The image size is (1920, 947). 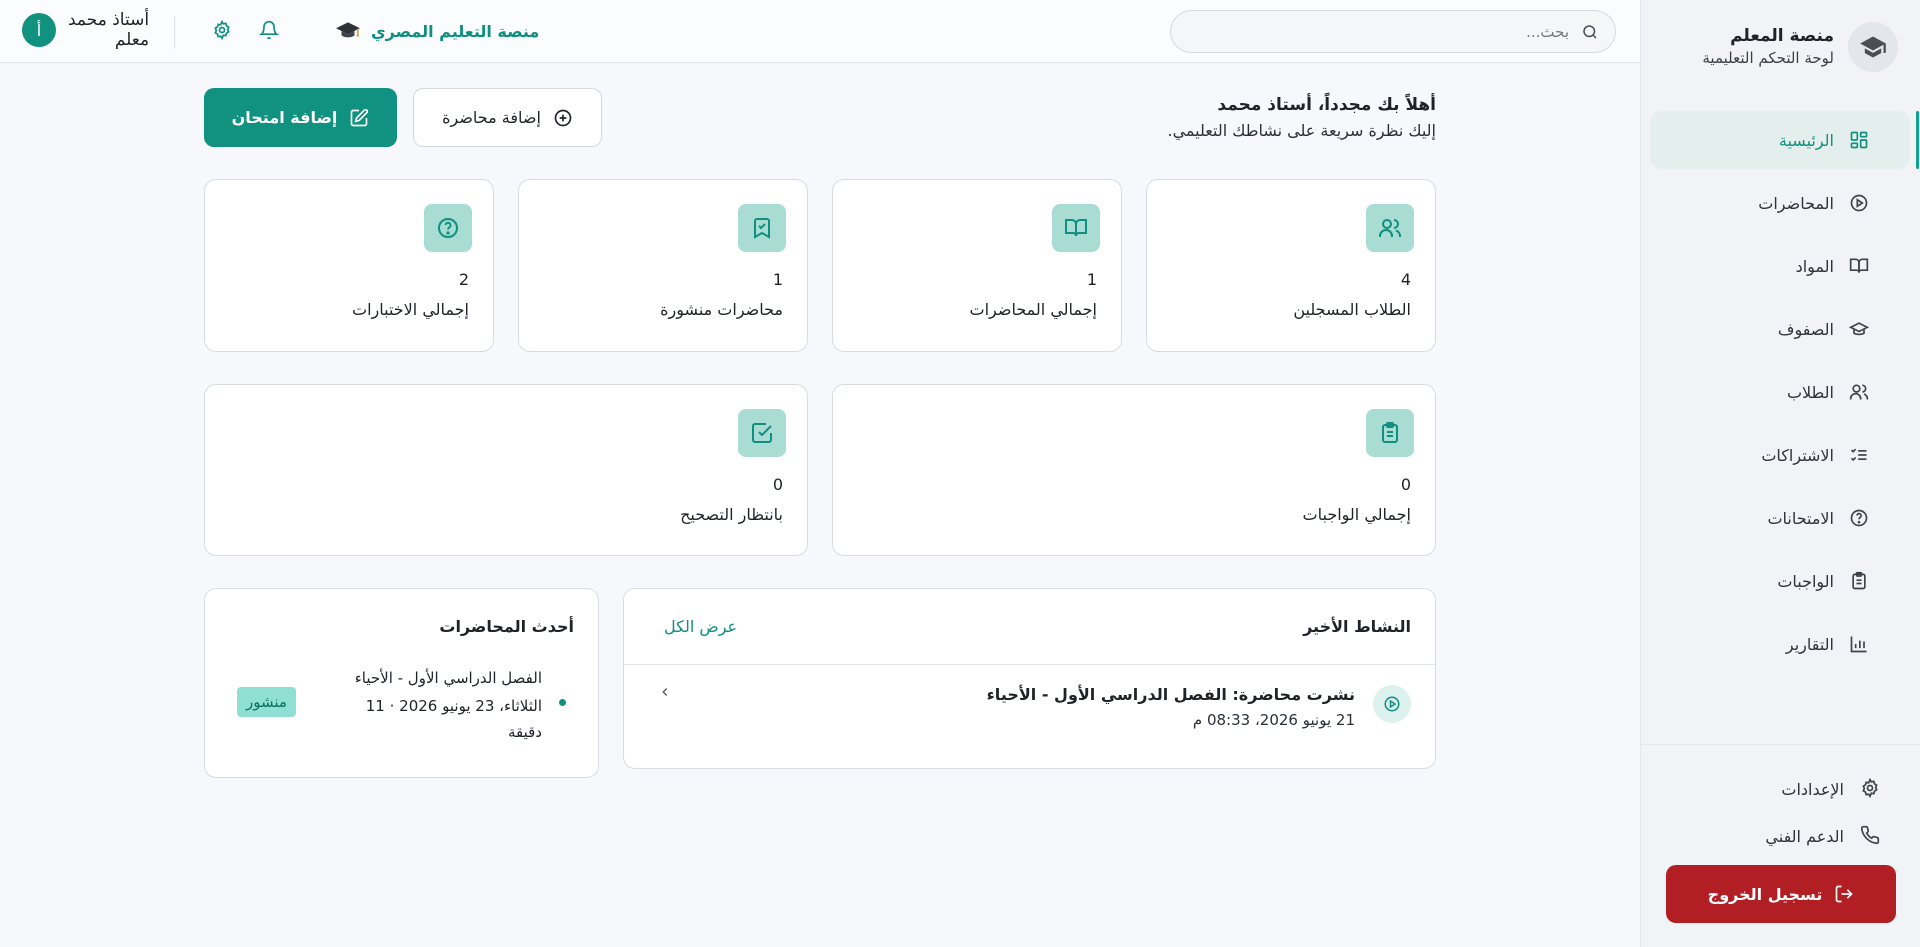 I want to click on user-avatar: أ, so click(x=39, y=30).